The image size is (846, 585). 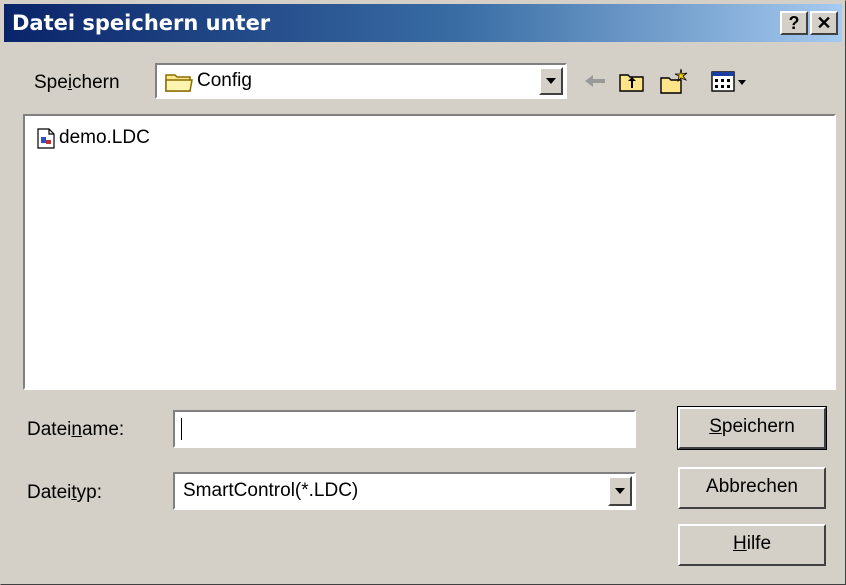 I want to click on help-dialog-button: Hilfe, so click(x=752, y=545).